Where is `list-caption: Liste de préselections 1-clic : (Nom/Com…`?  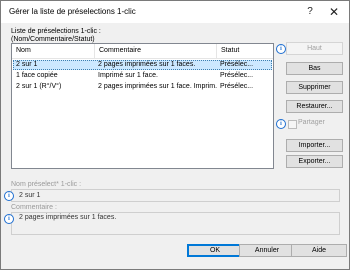
list-caption: Liste de préselections 1-clic : (Nom/Com… is located at coordinates (111, 36).